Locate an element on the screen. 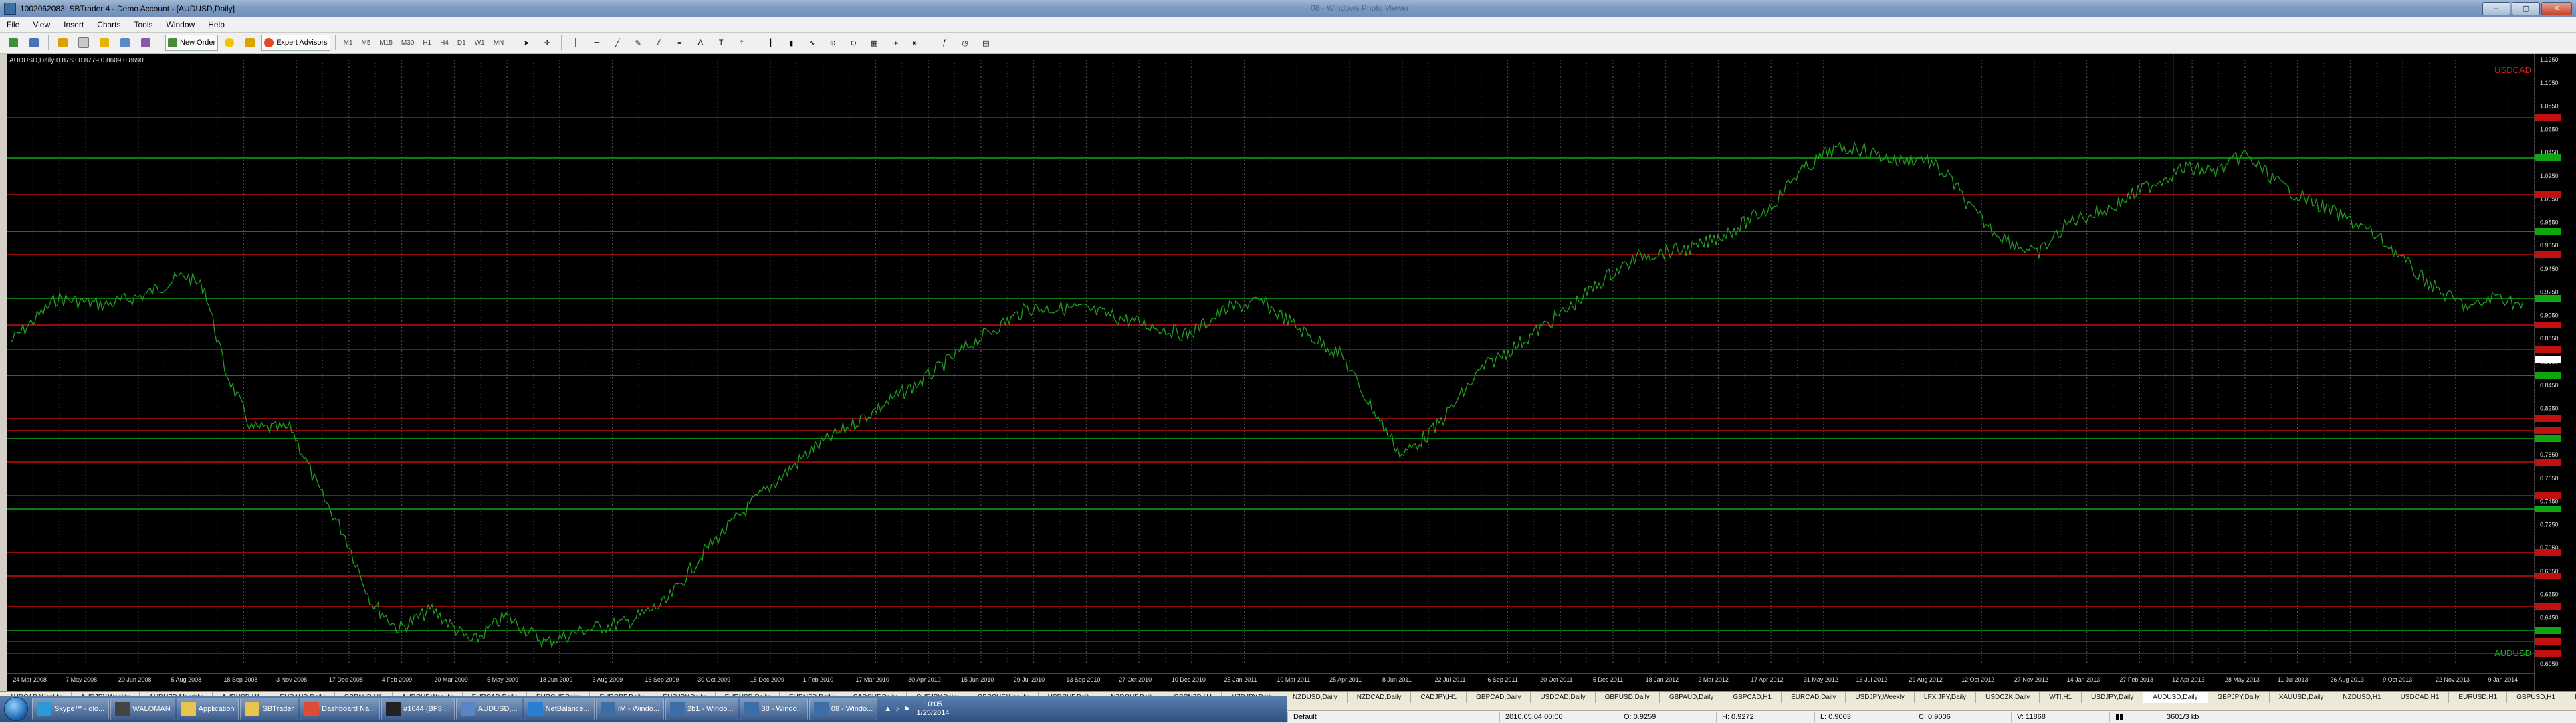 This screenshot has width=2576, height=723. network-icon: ▲ is located at coordinates (888, 709).